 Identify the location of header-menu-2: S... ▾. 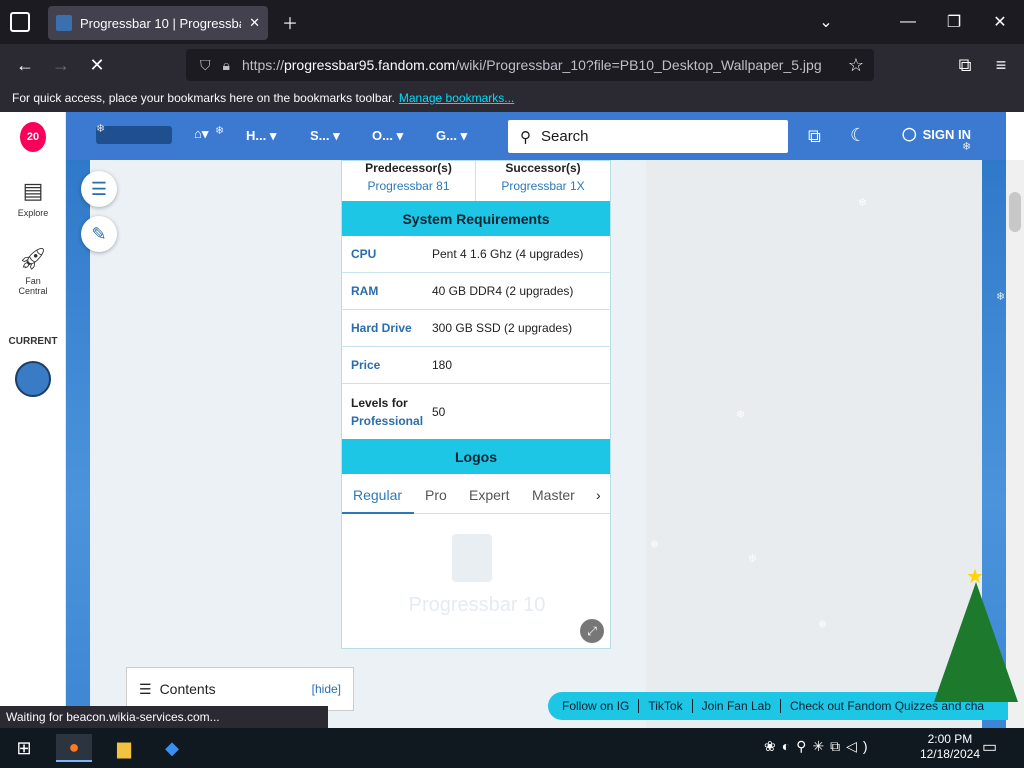
(325, 136).